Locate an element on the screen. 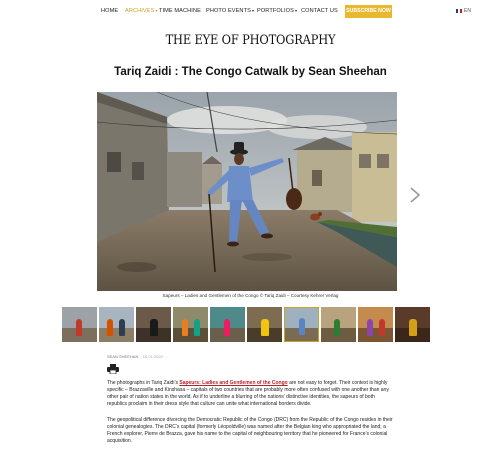 Image resolution: width=501 pixels, height=450 pixels. nav-archives: ARCHIVES▾ is located at coordinates (141, 11).